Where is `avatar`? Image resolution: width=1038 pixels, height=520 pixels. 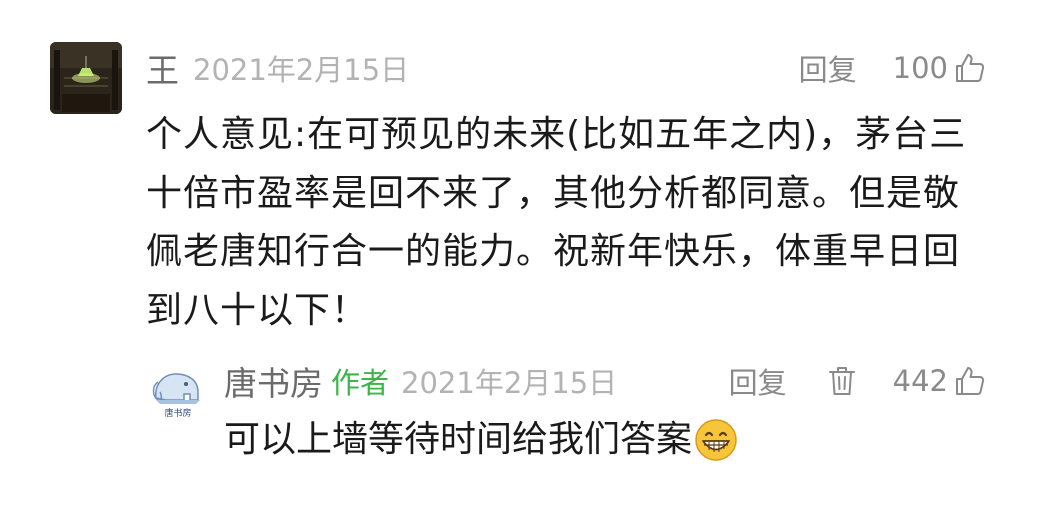
avatar is located at coordinates (86, 78).